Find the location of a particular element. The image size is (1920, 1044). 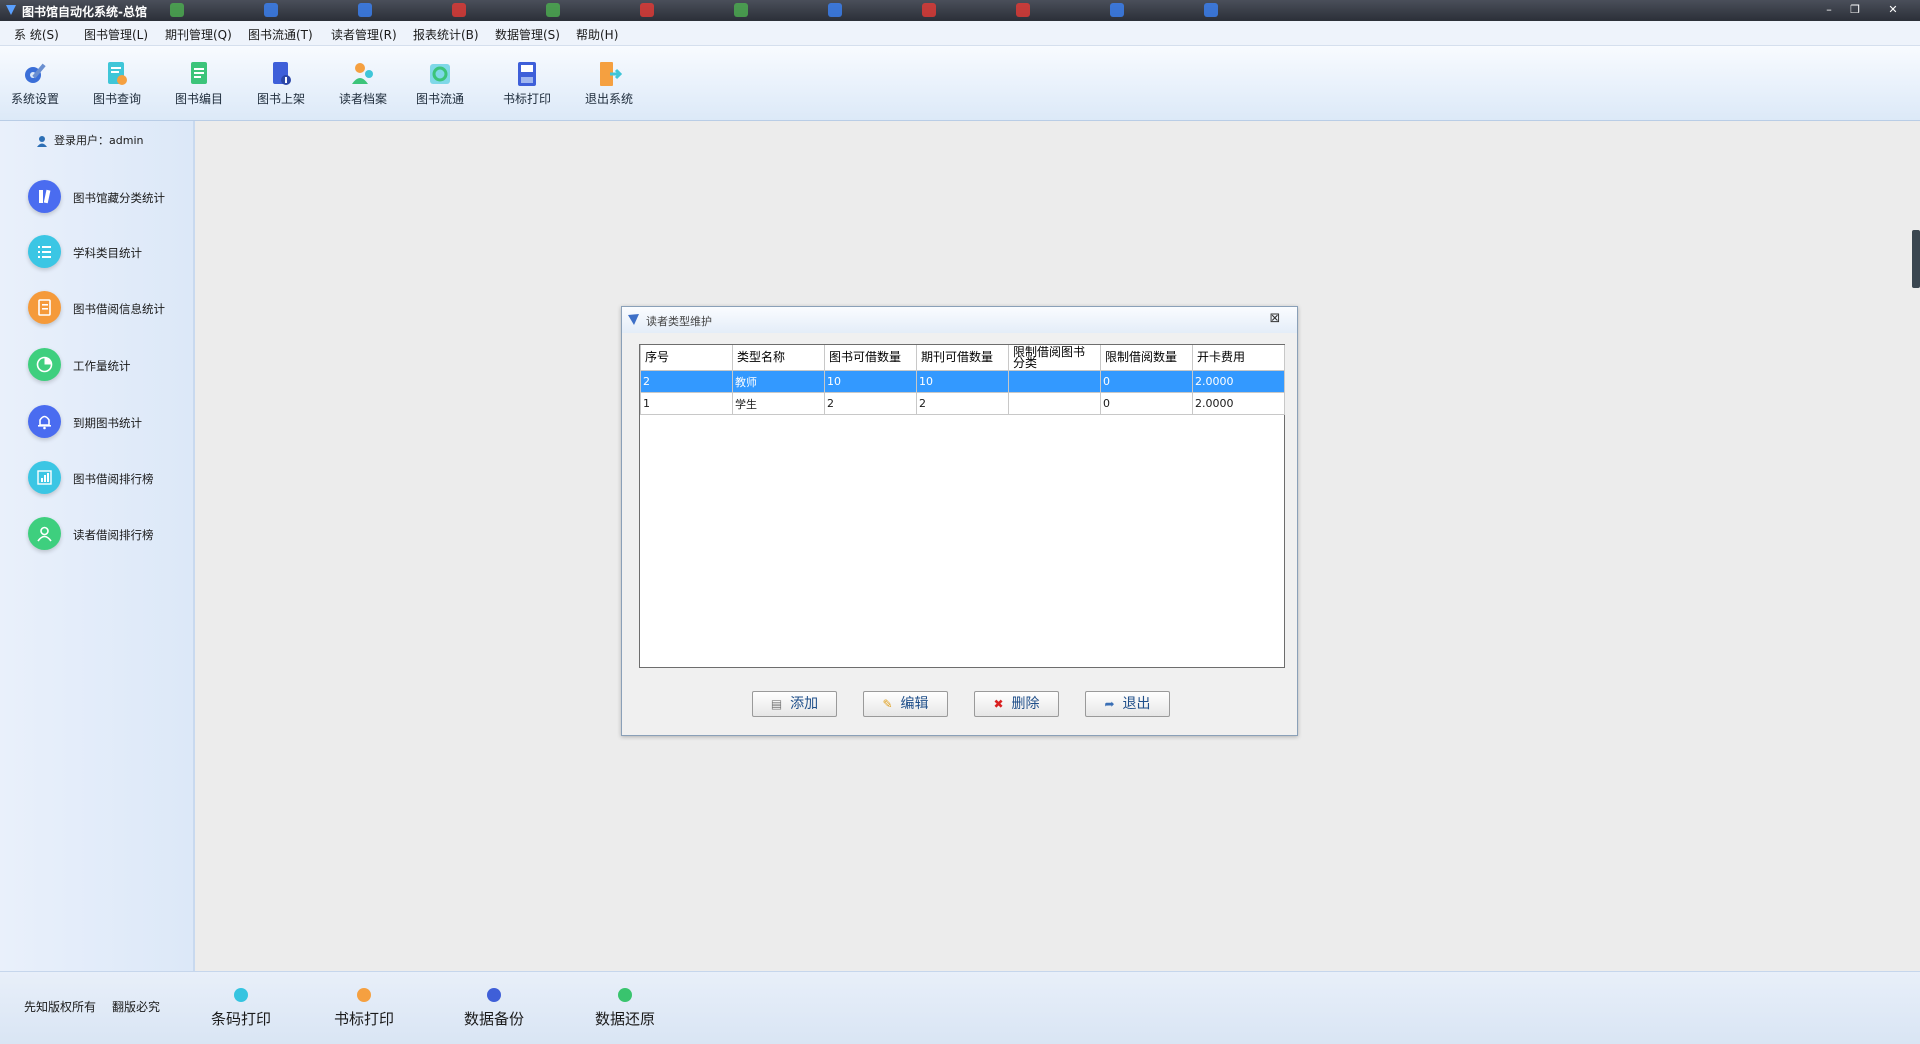

menu-help: 帮助(H) is located at coordinates (597, 34).